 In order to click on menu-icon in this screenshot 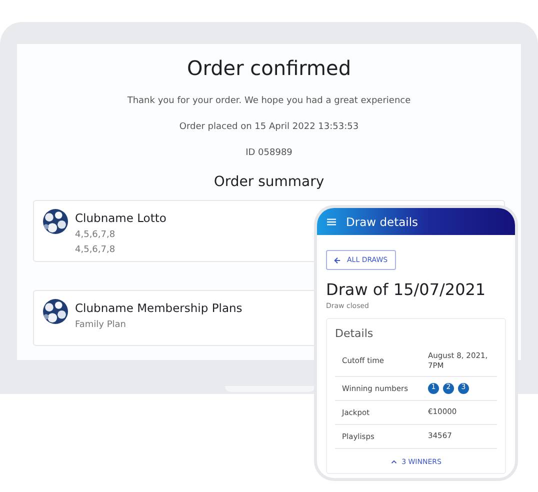, I will do `click(331, 222)`.